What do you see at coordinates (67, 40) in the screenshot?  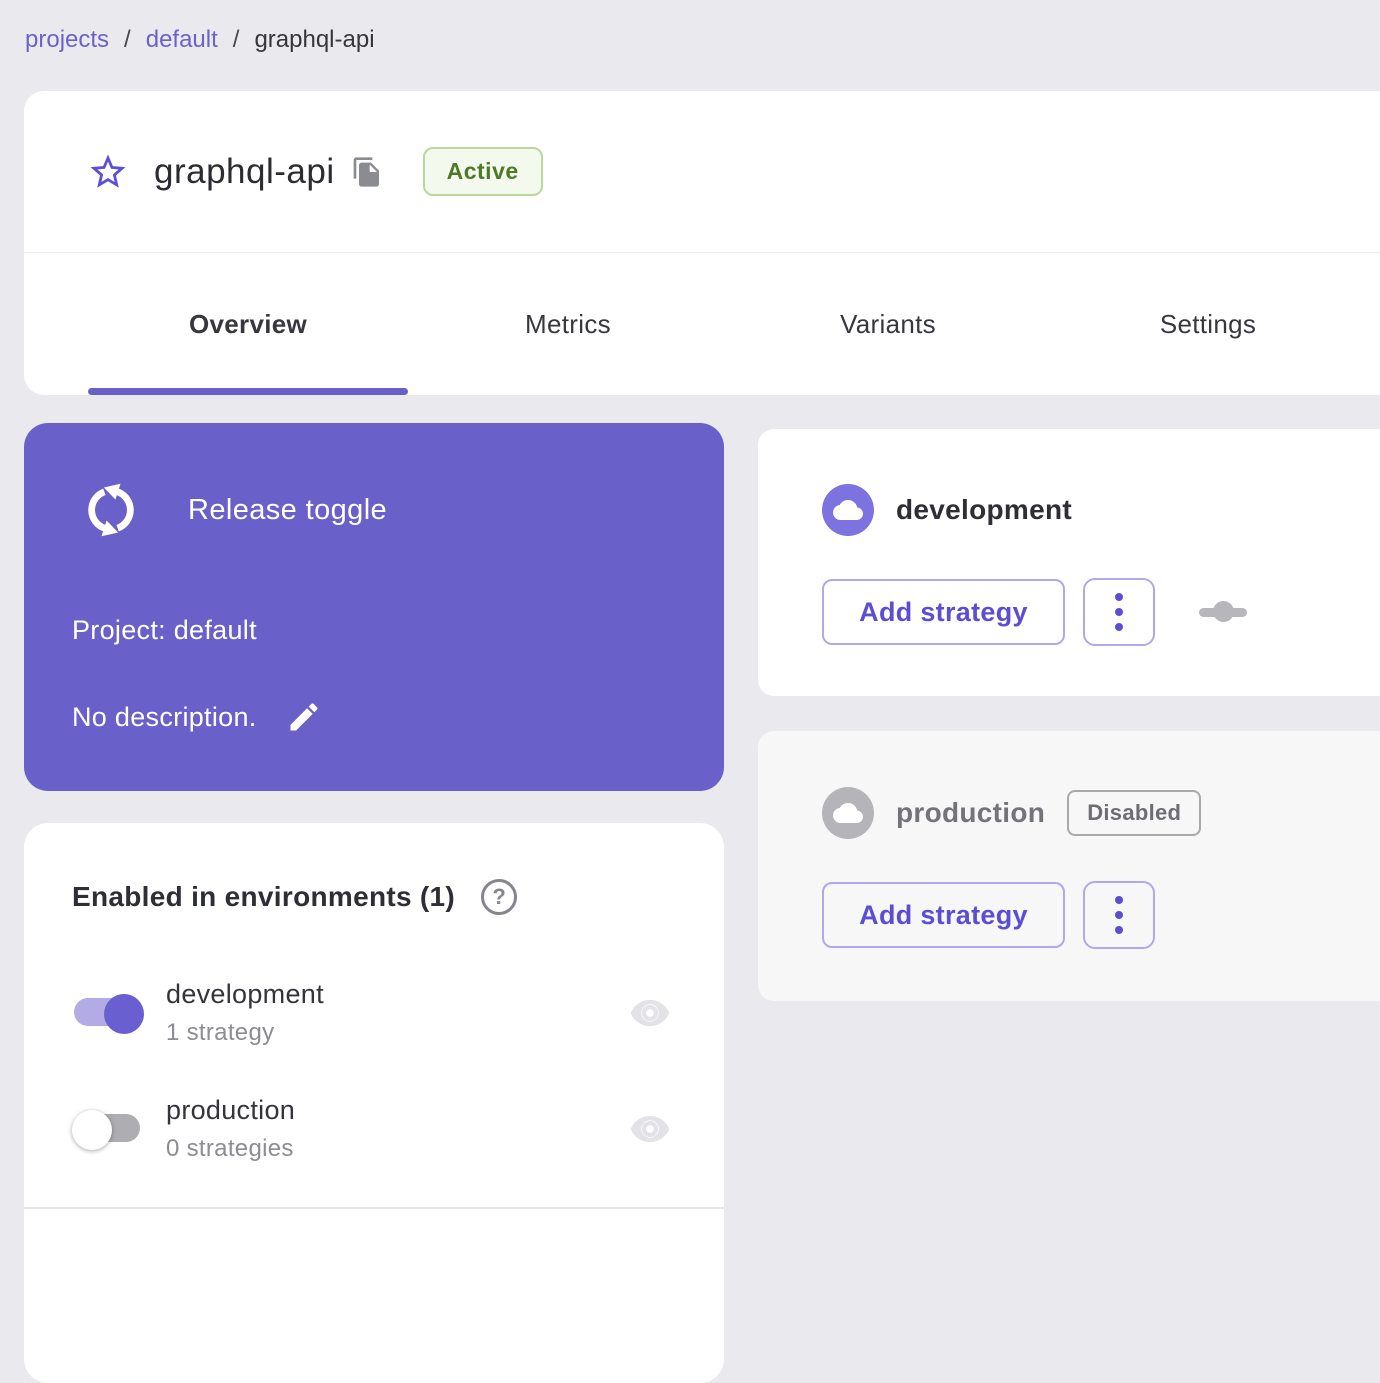 I see `breadcrumb-link-projects: projects` at bounding box center [67, 40].